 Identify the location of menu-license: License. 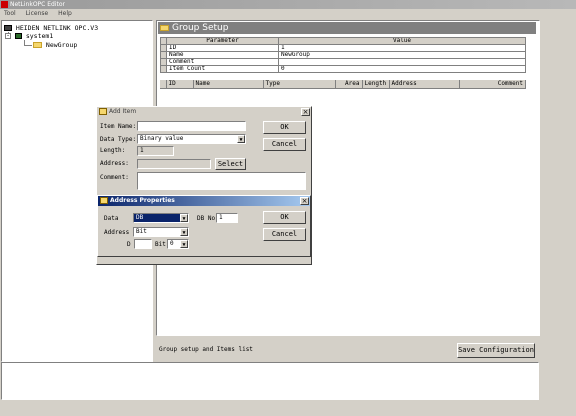
(37, 13).